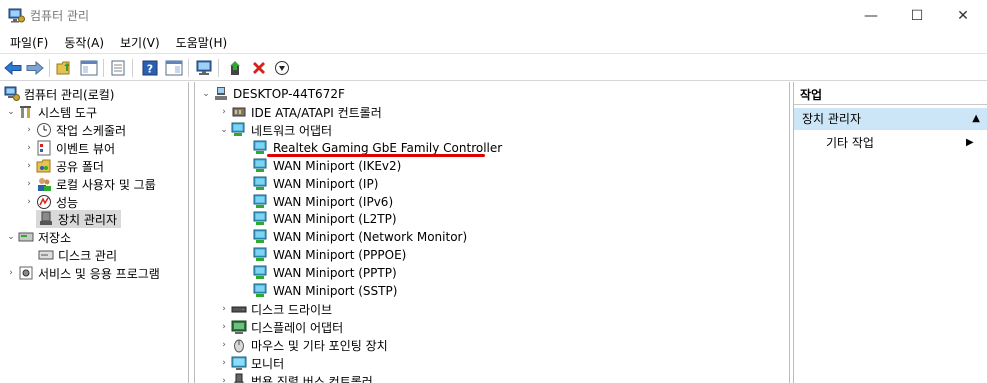 The image size is (987, 383). Describe the element at coordinates (202, 42) in the screenshot. I see `menu-help: 도움말(H)` at that location.